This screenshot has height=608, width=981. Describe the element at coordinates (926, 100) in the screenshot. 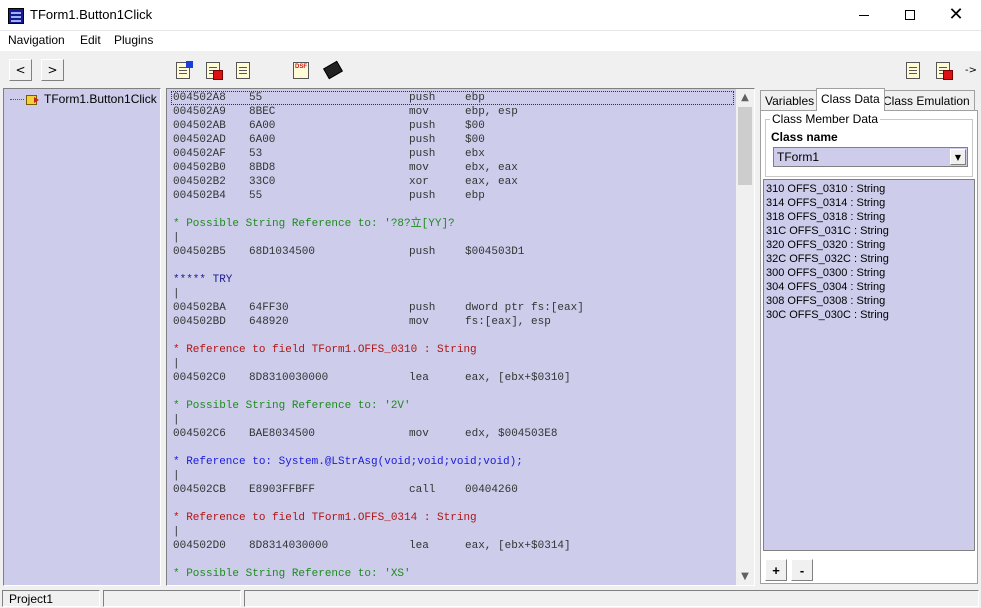

I see `tab-class-emulation: Class Emulation` at that location.